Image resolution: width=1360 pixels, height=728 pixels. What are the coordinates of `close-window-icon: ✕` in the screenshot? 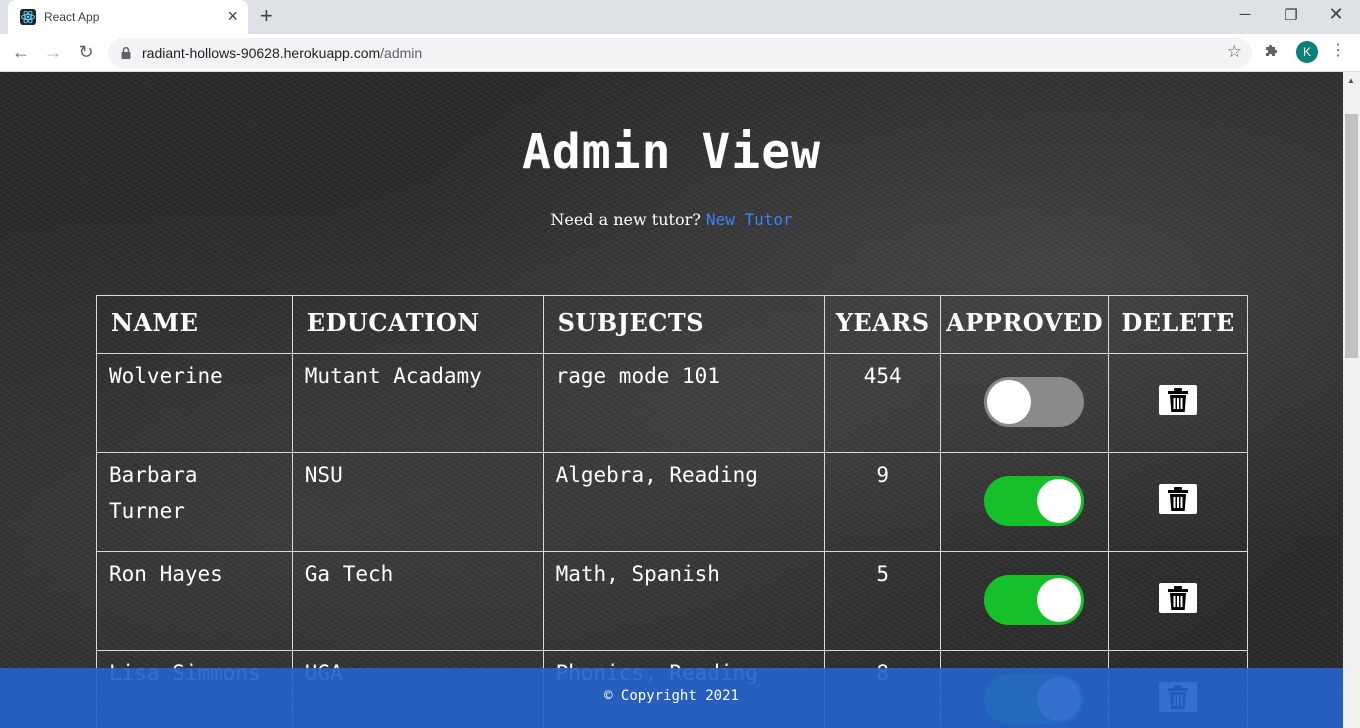 It's located at (1336, 14).